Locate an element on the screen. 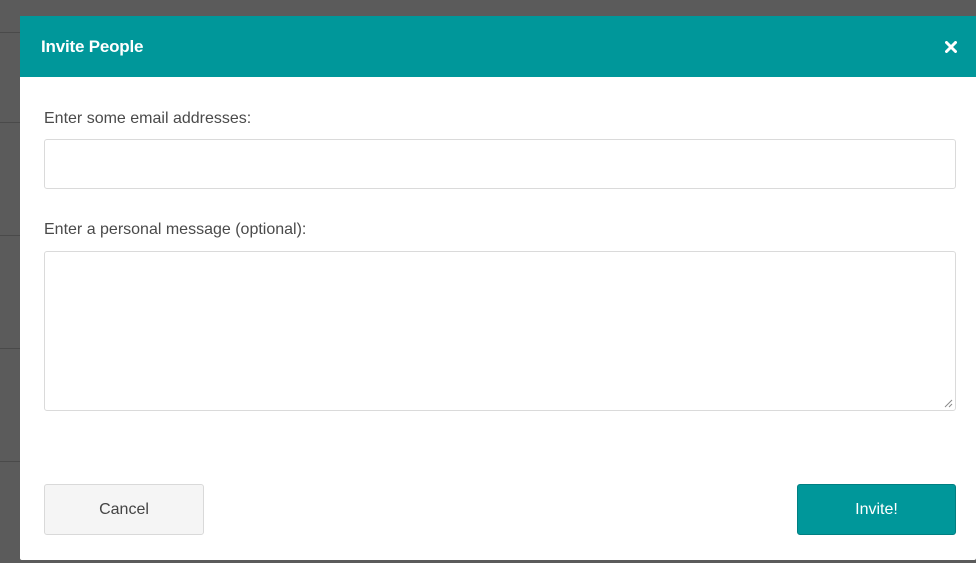  close-icon is located at coordinates (951, 46).